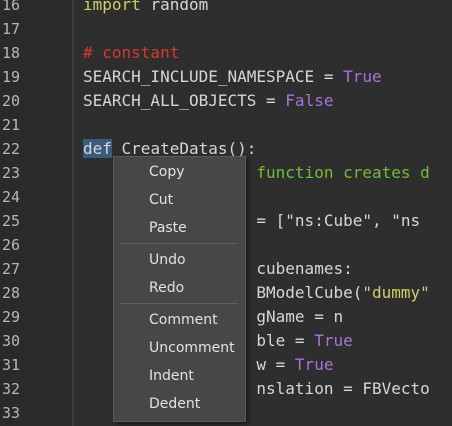  I want to click on menu-item-copy: Copy, so click(179, 172).